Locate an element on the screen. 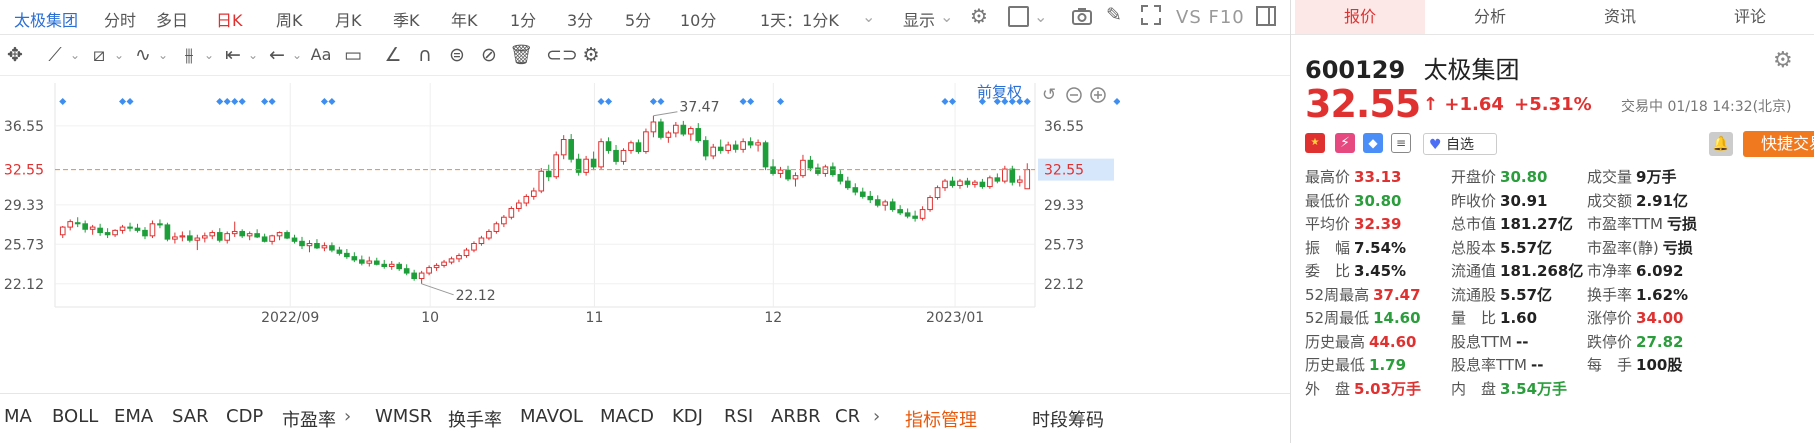  zoom-in-icon is located at coordinates (1098, 95).